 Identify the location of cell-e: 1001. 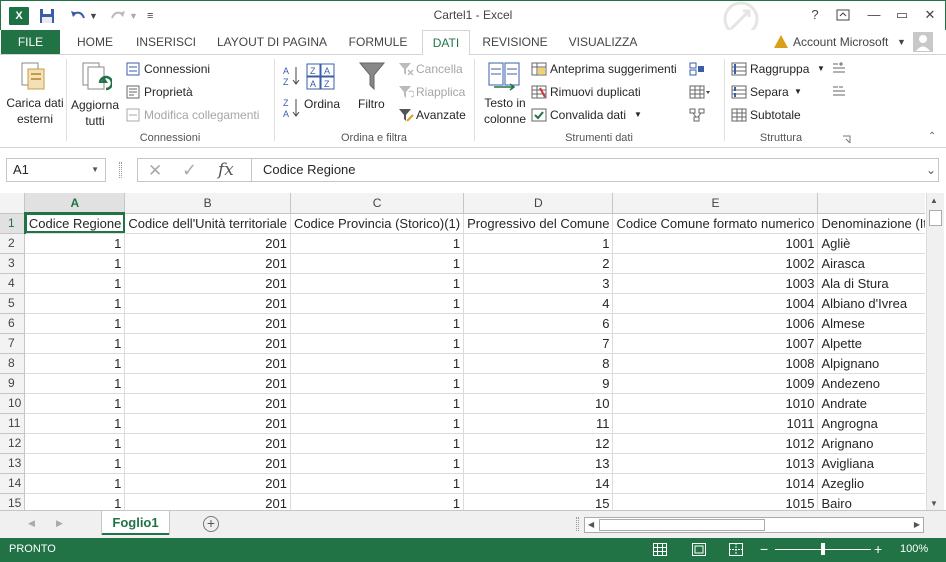
(715, 243).